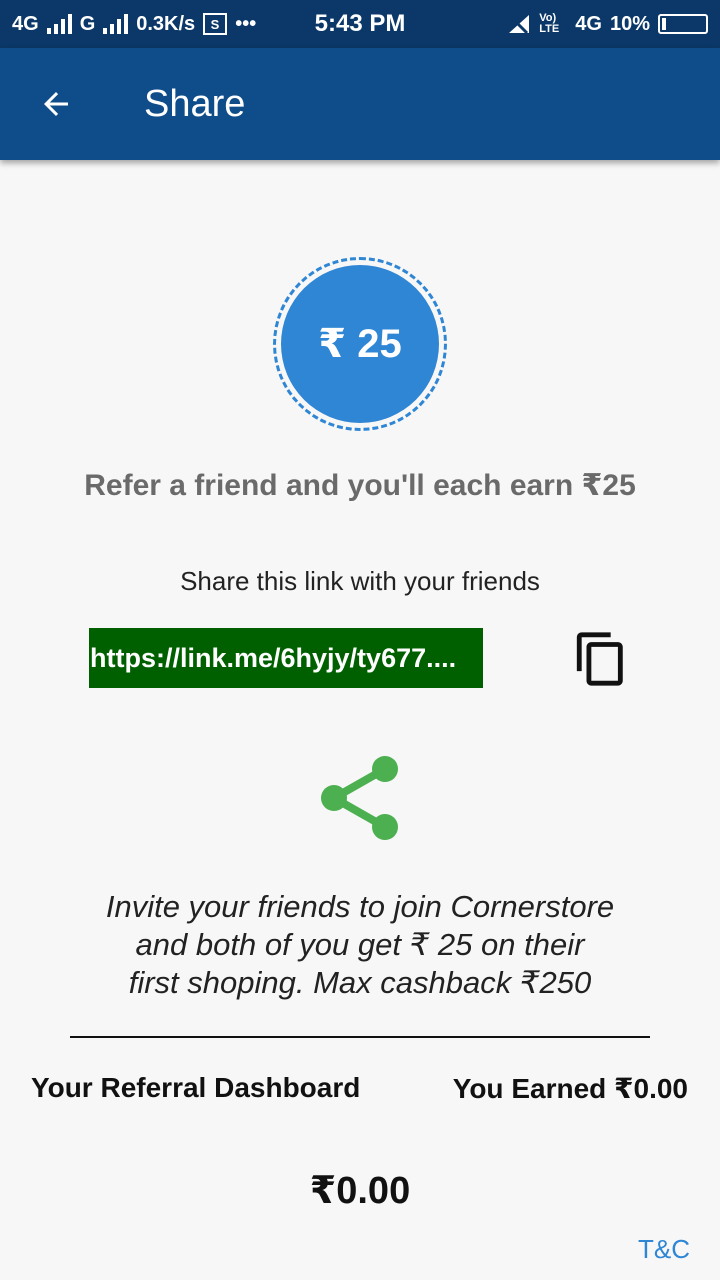  What do you see at coordinates (664, 1249) in the screenshot?
I see `terms-link: T&C` at bounding box center [664, 1249].